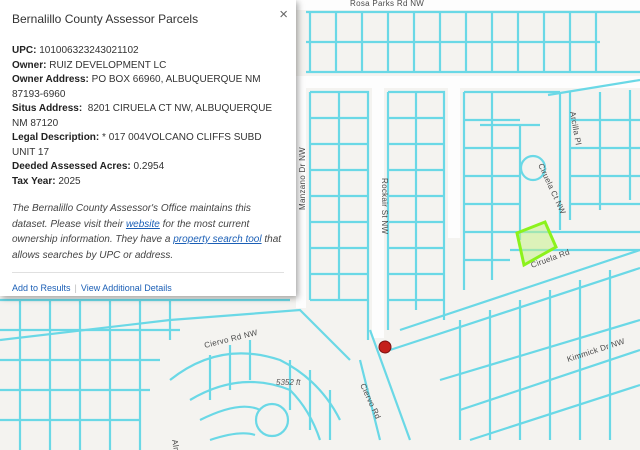 The width and height of the screenshot is (640, 450). I want to click on view-details-link: View Additional Details, so click(126, 288).